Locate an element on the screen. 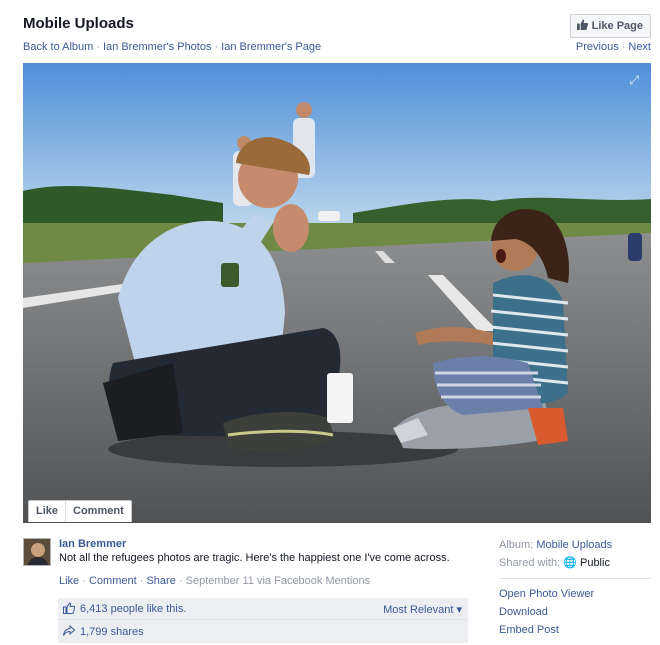 This screenshot has height=645, width=660. photo-navigation: Previous · Next is located at coordinates (613, 47).